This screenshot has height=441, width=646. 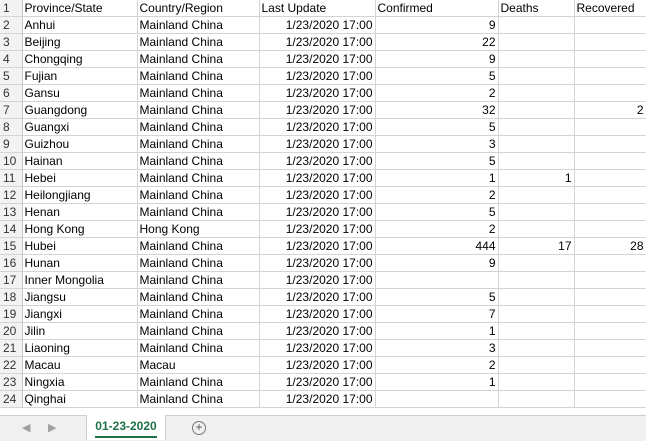 What do you see at coordinates (80, 263) in the screenshot?
I see `cell-province: Hunan` at bounding box center [80, 263].